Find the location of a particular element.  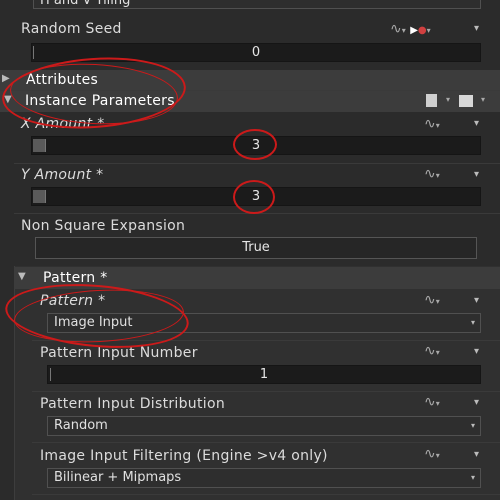

non-square-expansion-value: True is located at coordinates (256, 247).